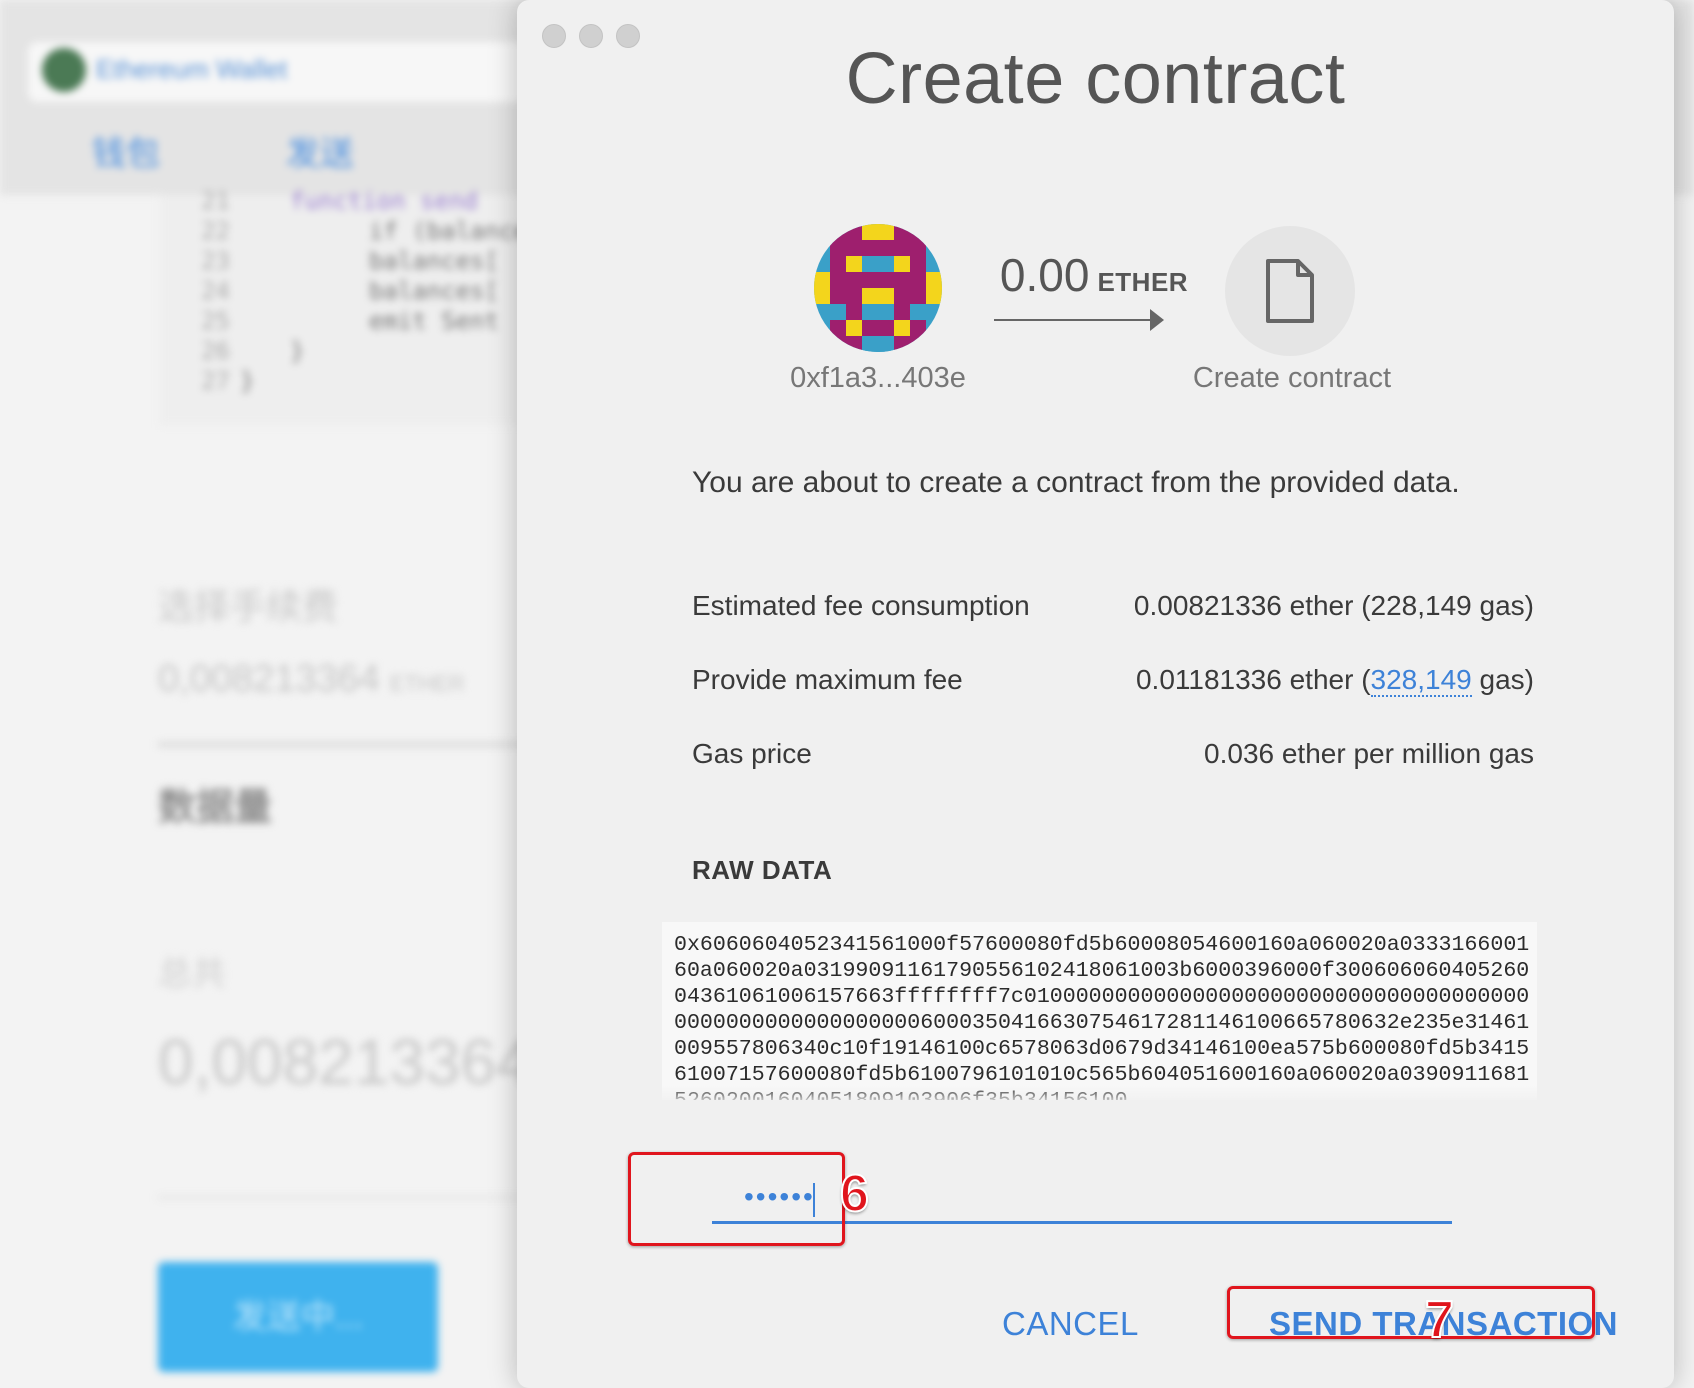 Image resolution: width=1694 pixels, height=1388 pixels. I want to click on gas-price-value: 0.036 ether per million gas, so click(1369, 753).